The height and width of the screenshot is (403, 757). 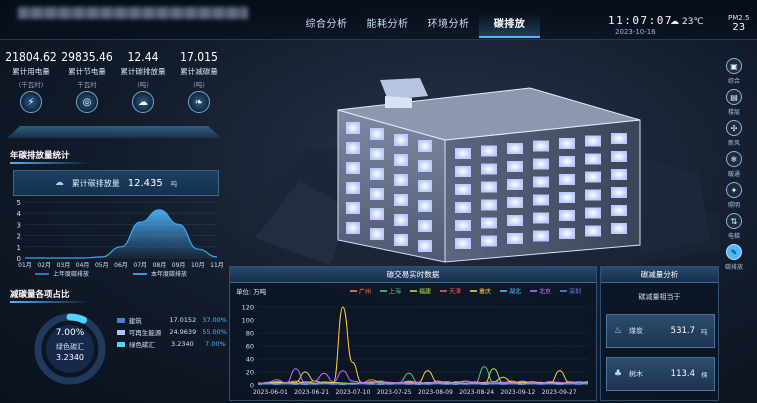 What do you see at coordinates (70, 357) in the screenshot?
I see `donut-value: 3.2340` at bounding box center [70, 357].